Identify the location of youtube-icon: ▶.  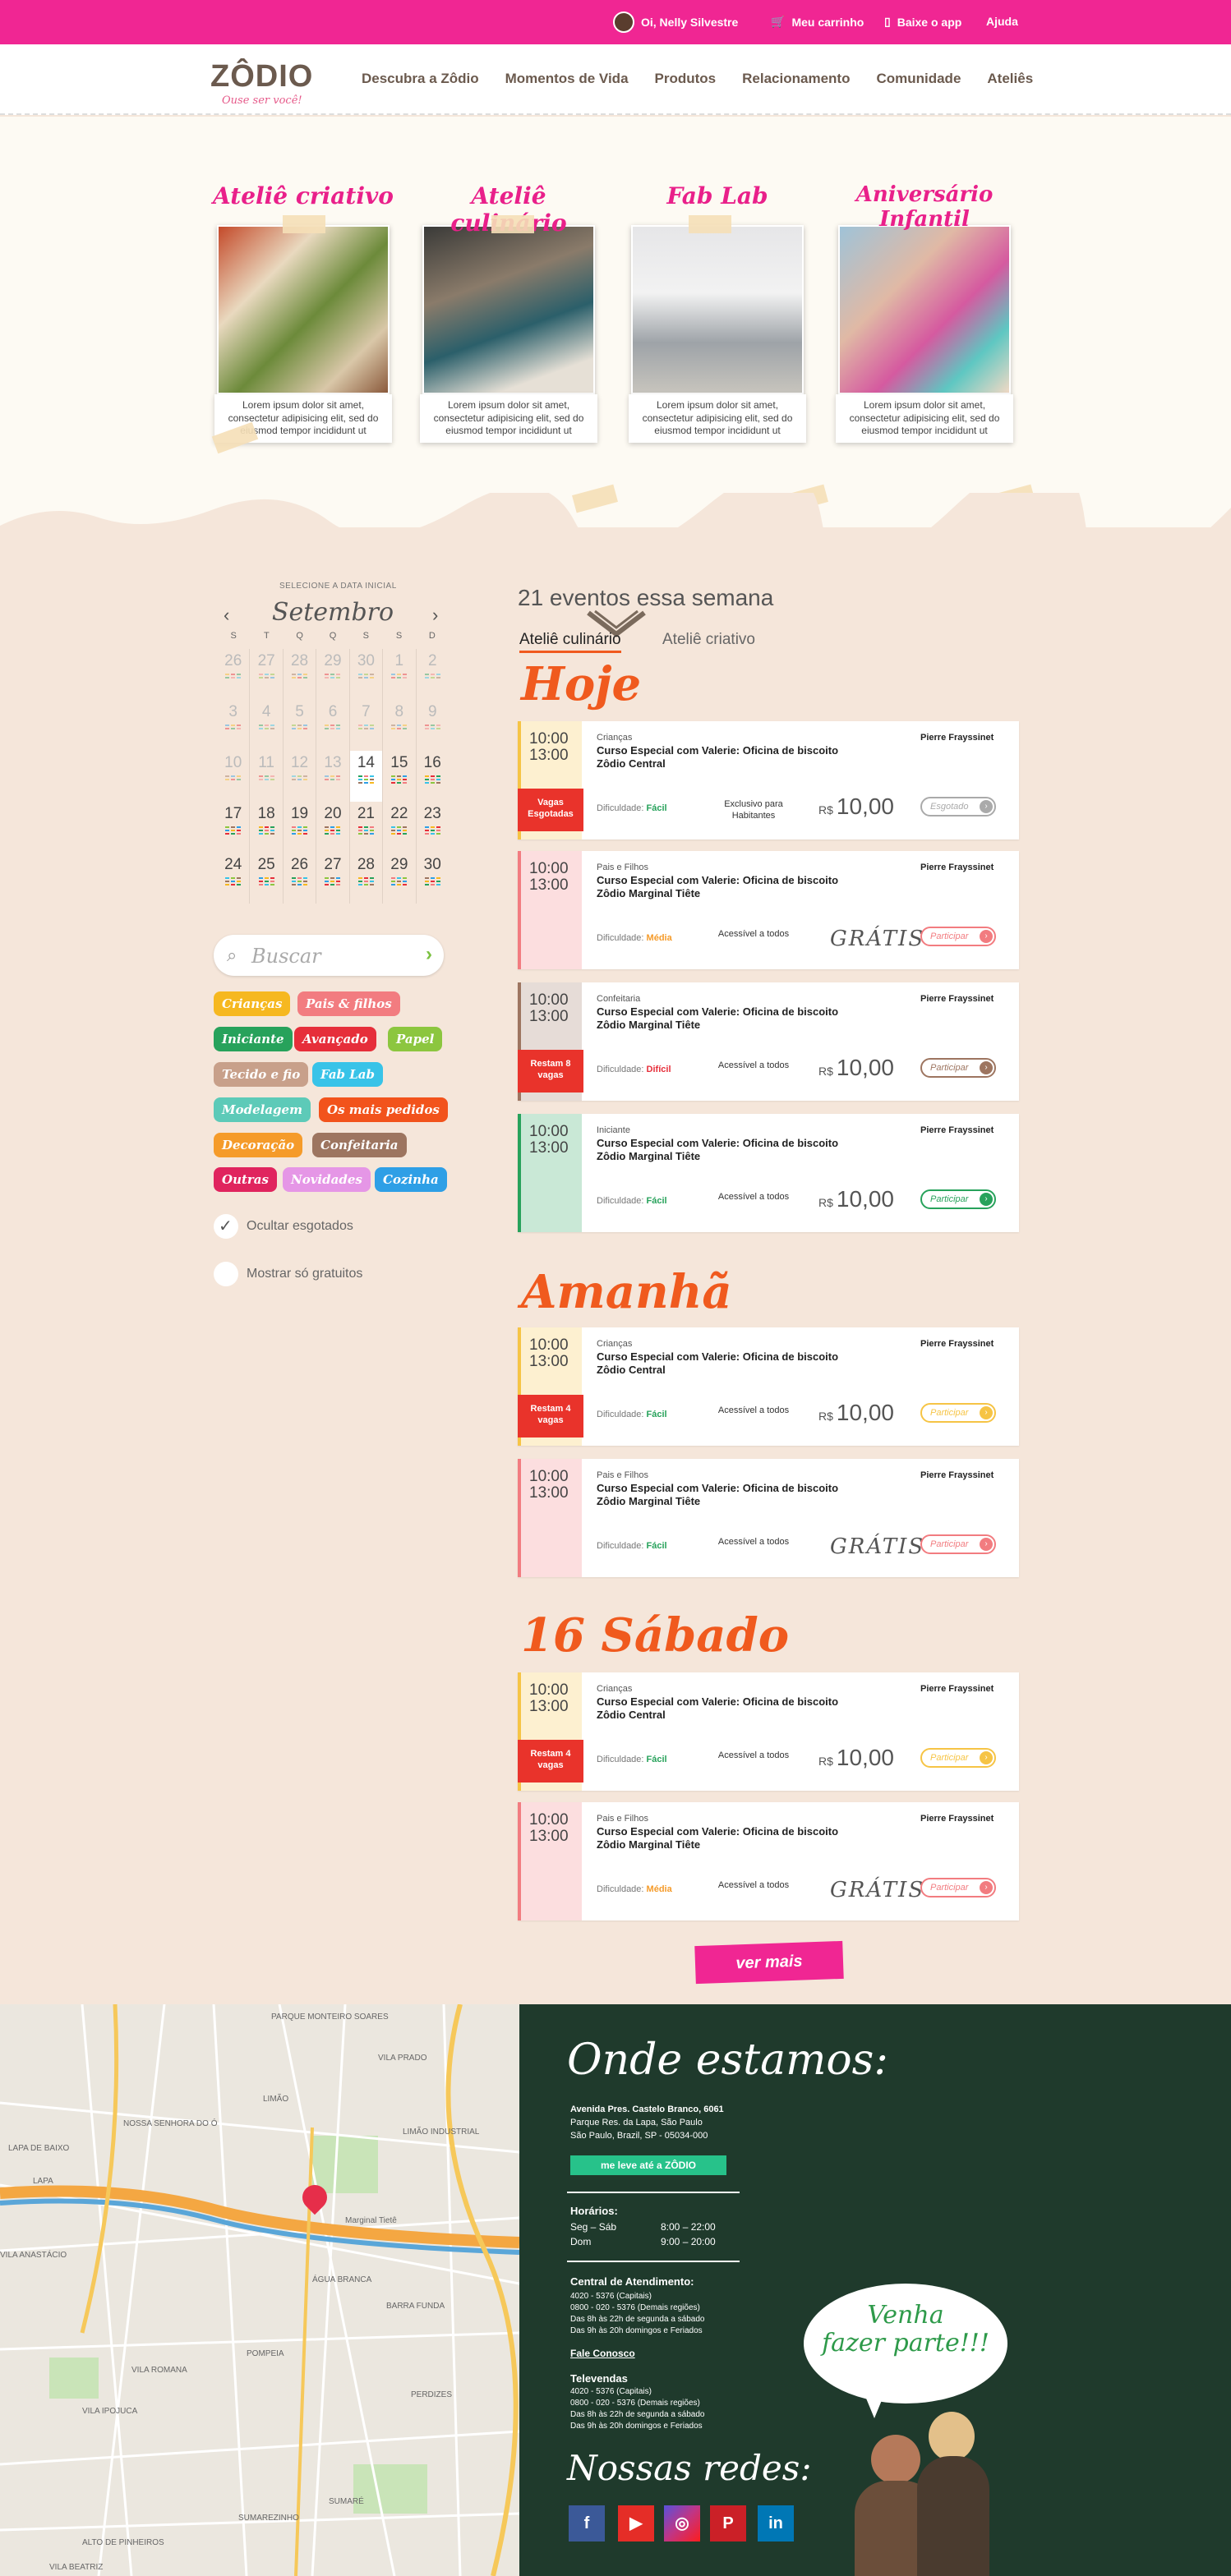
(636, 2523).